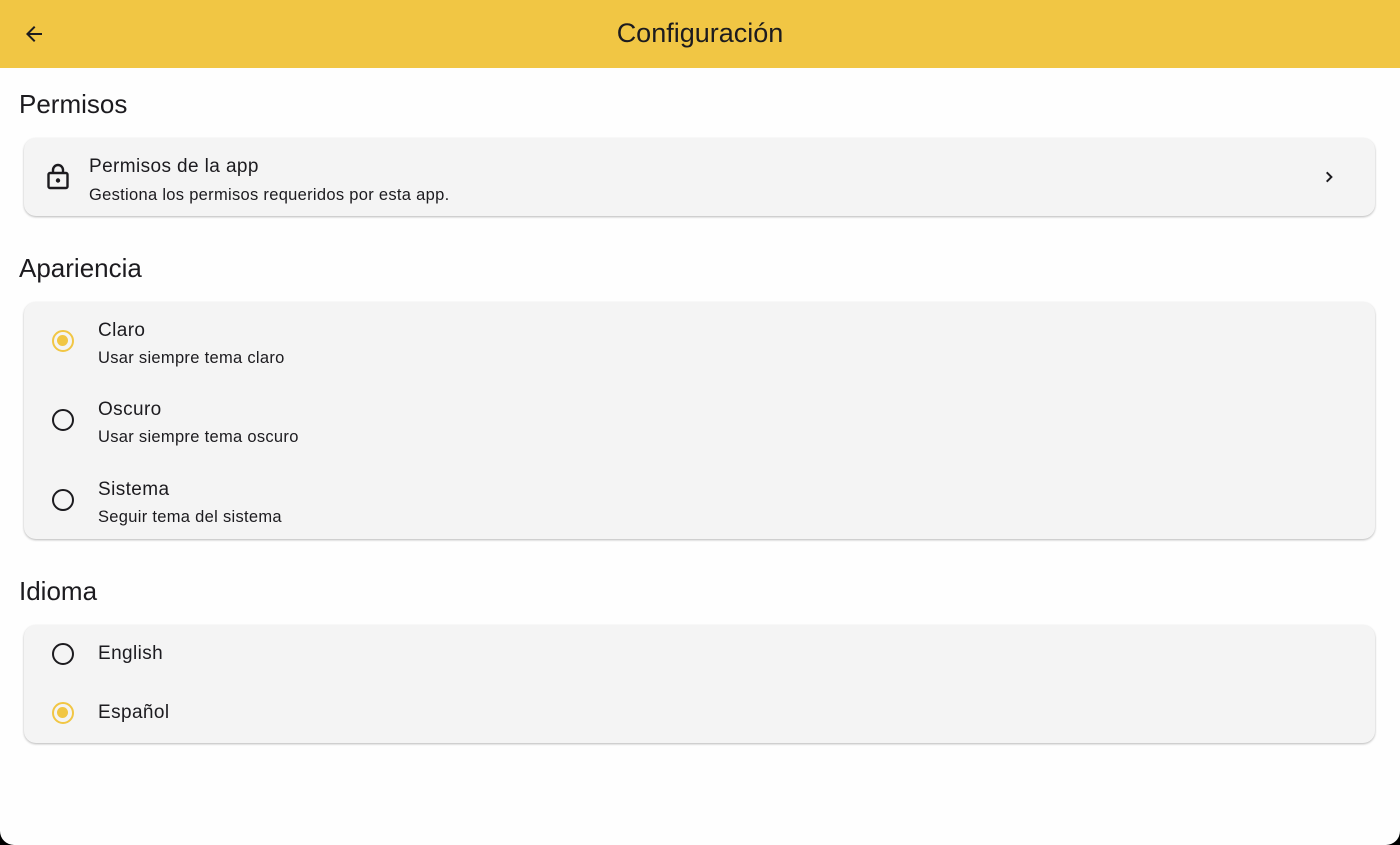 This screenshot has height=845, width=1400. Describe the element at coordinates (63, 654) in the screenshot. I see `radio-language-english` at that location.